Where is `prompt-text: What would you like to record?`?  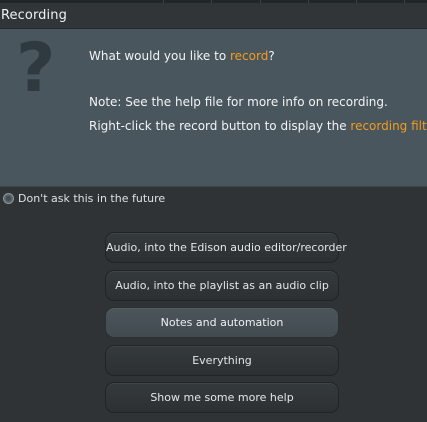 prompt-text: What would you like to record? is located at coordinates (182, 56).